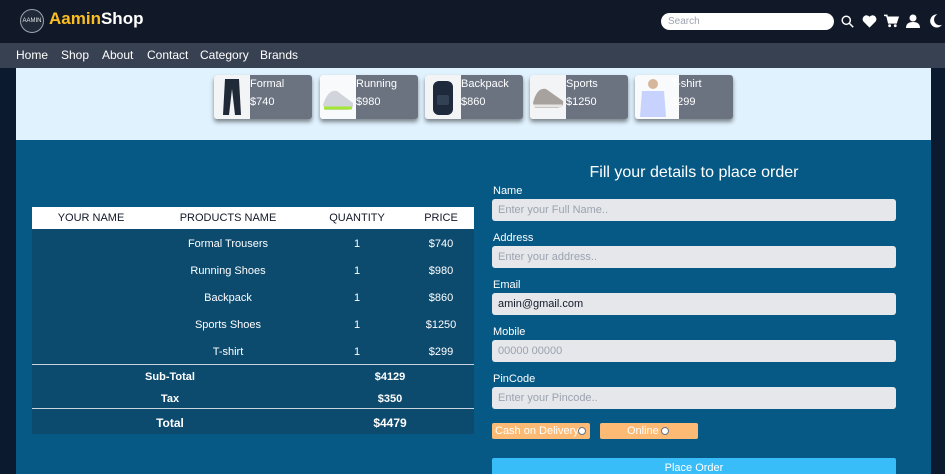 This screenshot has width=945, height=474. Describe the element at coordinates (228, 271) in the screenshot. I see `table-cell-product: Running Shoes` at that location.